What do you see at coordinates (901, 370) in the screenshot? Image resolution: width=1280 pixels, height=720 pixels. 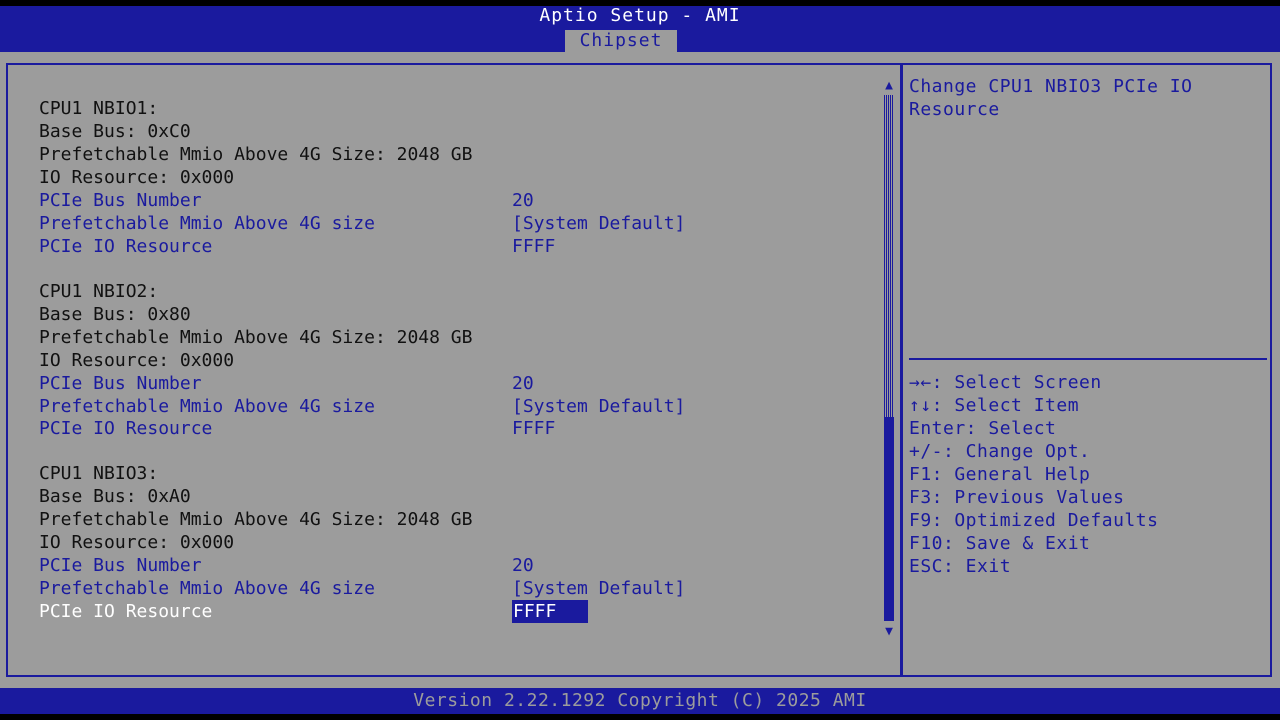 I see `panel-divider` at bounding box center [901, 370].